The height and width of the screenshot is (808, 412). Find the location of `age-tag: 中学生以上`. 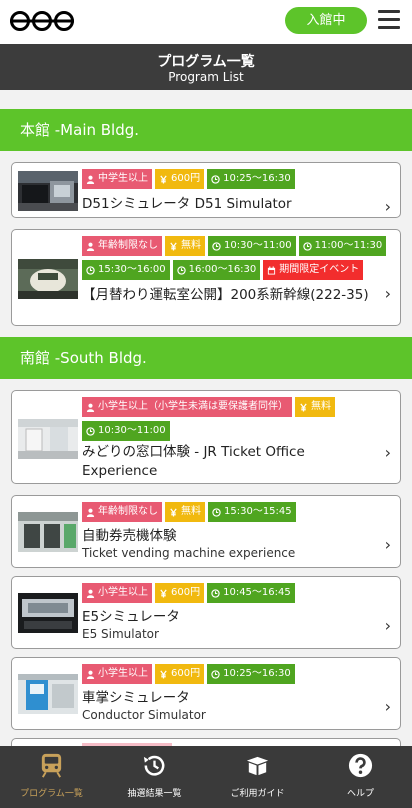

age-tag: 中学生以上 is located at coordinates (117, 179).